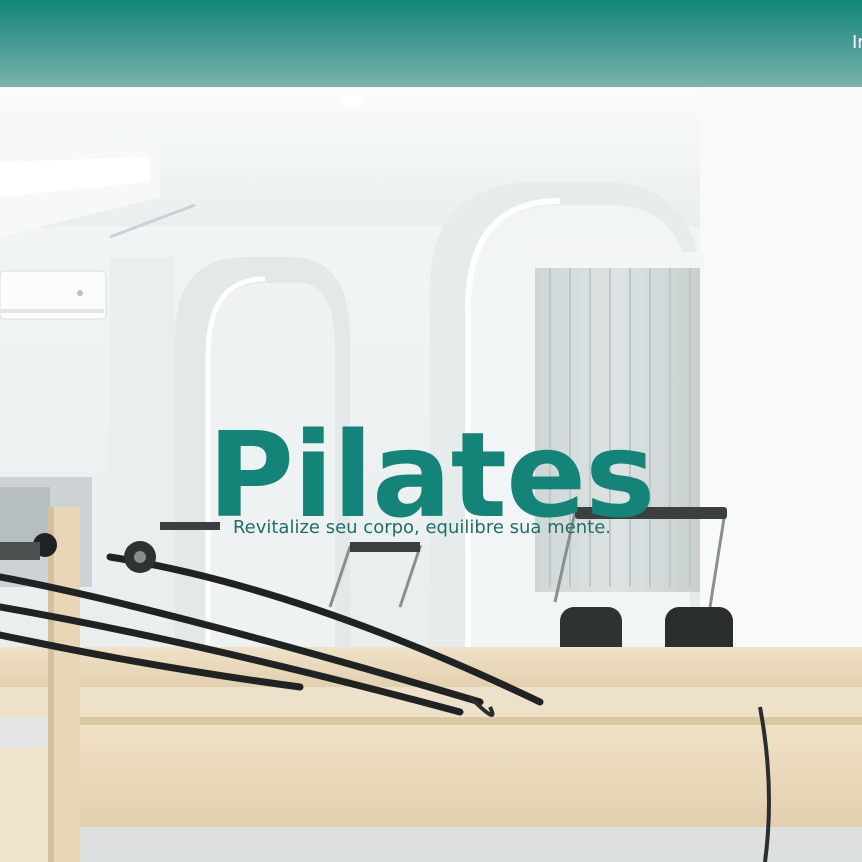 The width and height of the screenshot is (862, 862). What do you see at coordinates (857, 42) in the screenshot?
I see `nav-link: In` at bounding box center [857, 42].